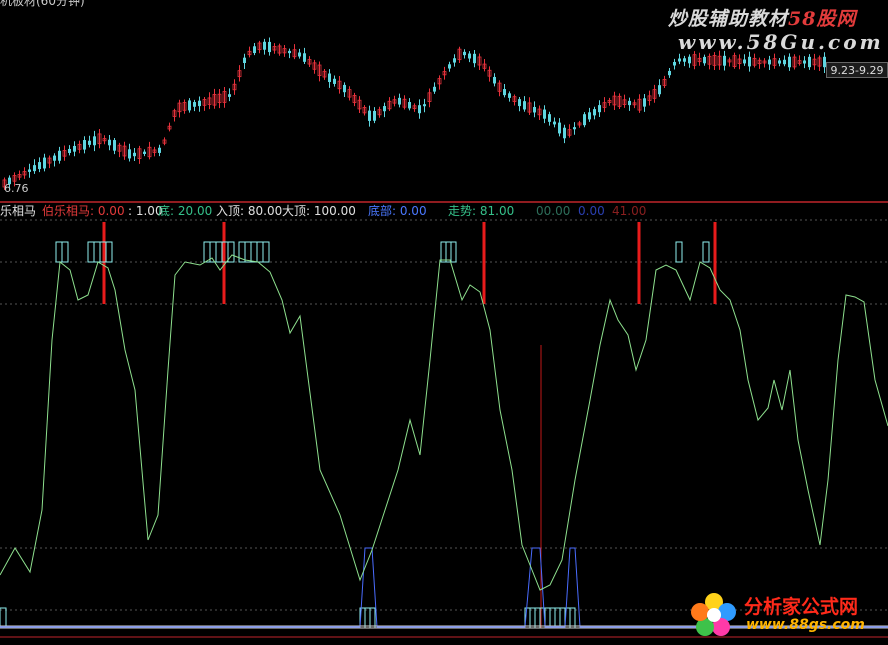 Image resolution: width=888 pixels, height=645 pixels. I want to click on watermark-title: 炒股辅助教材58股网, so click(762, 17).